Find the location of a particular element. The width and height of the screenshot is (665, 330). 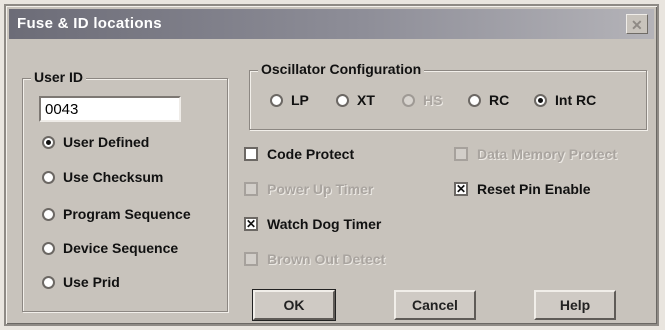

radio-user-defined: User Defined is located at coordinates (95, 142).